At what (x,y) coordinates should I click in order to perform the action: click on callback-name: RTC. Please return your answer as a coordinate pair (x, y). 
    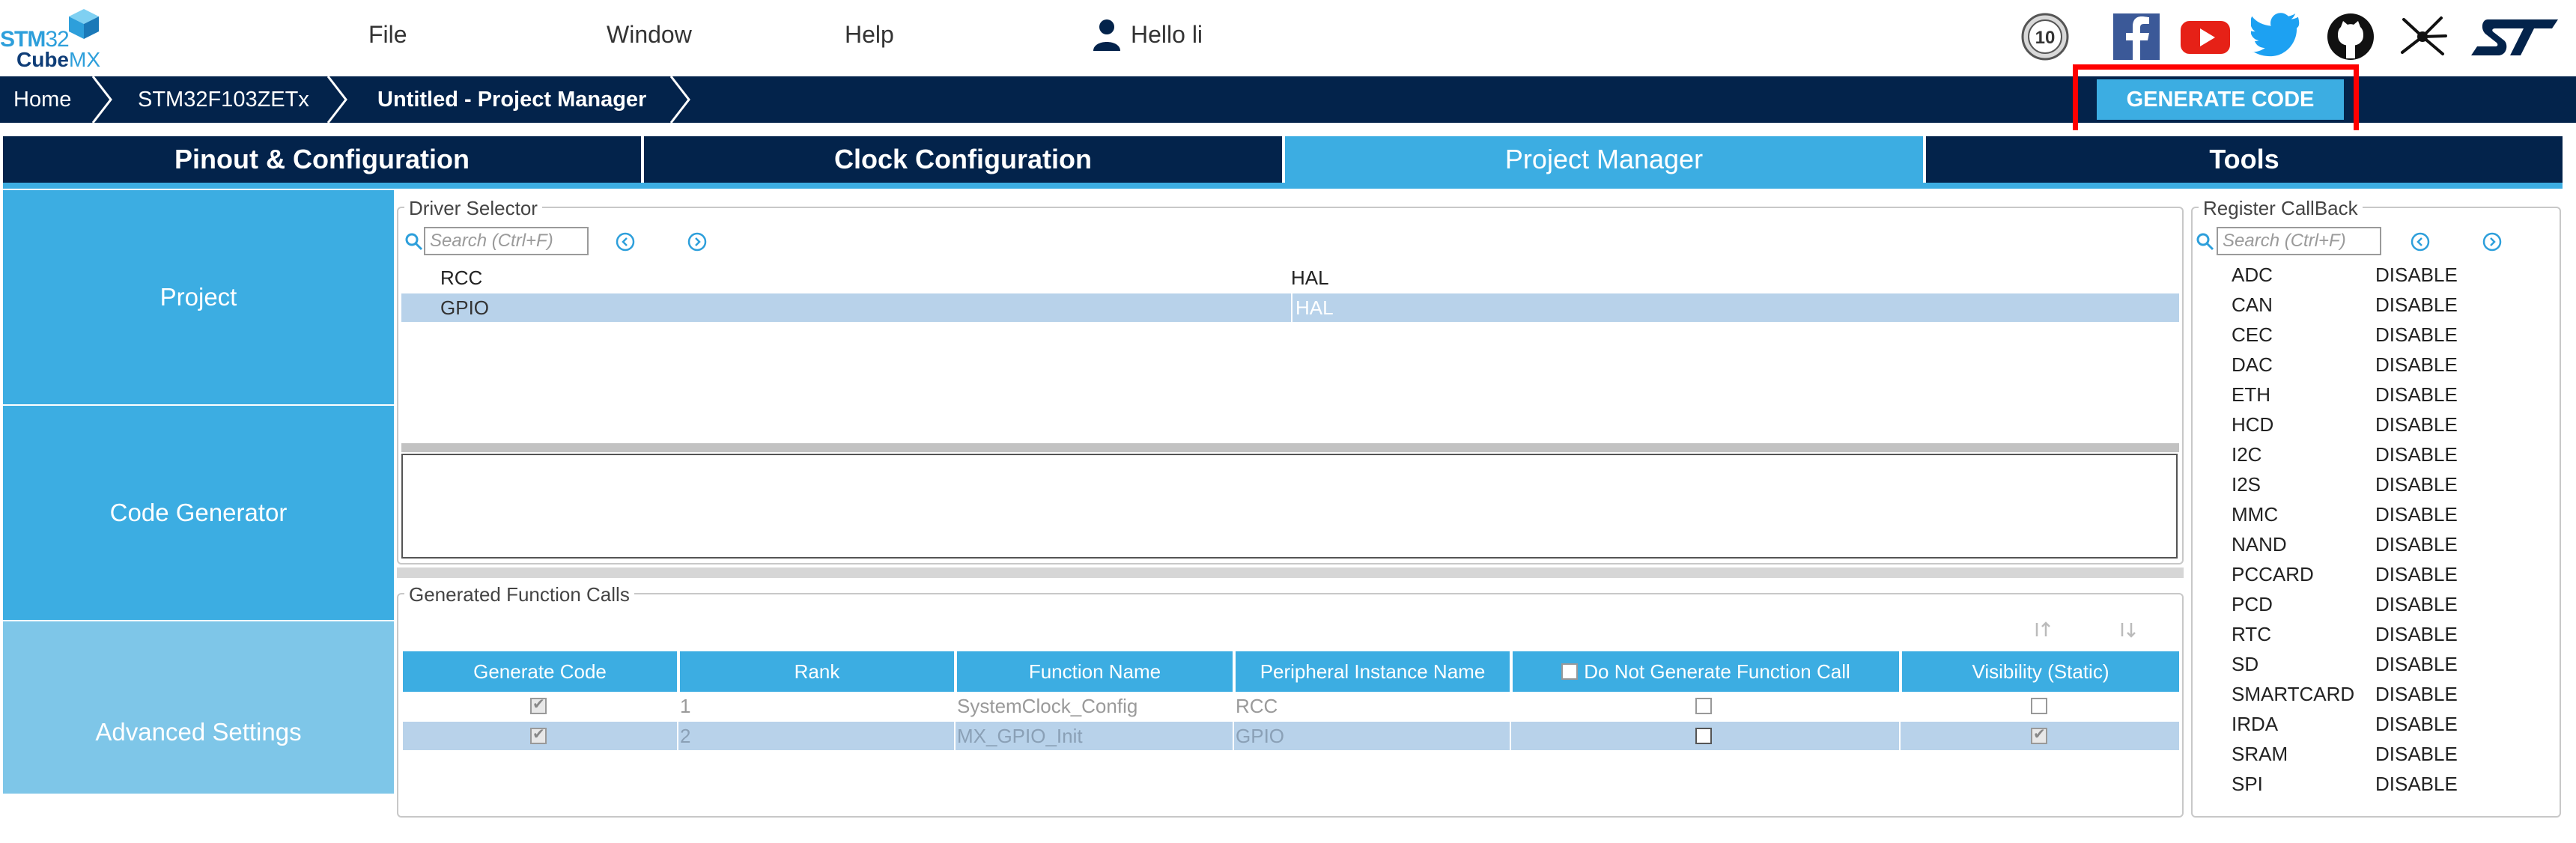
    Looking at the image, I should click on (2251, 634).